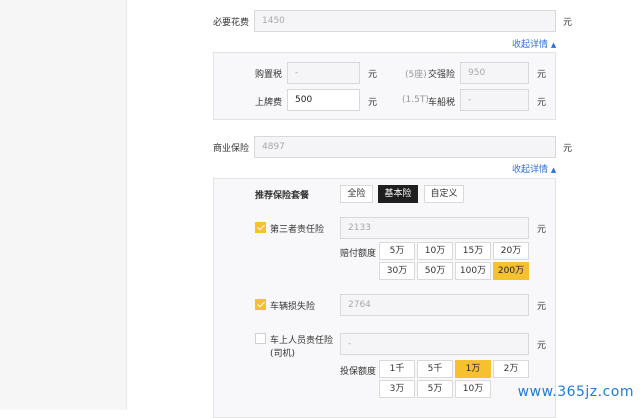  Describe the element at coordinates (511, 251) in the screenshot. I see `amount-option: 20万` at that location.